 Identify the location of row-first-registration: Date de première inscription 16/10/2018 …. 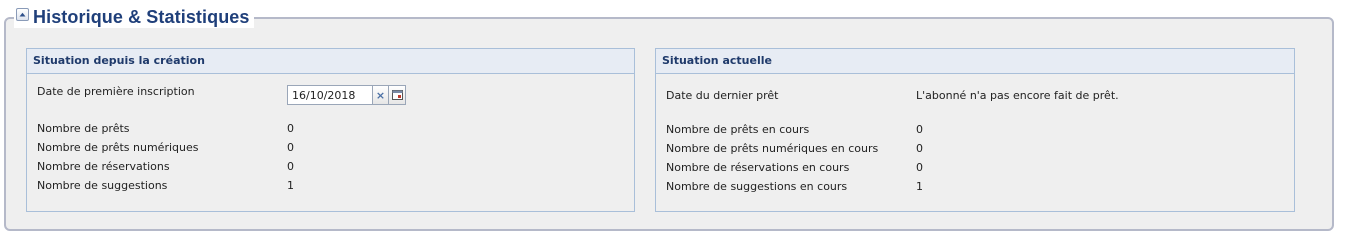
(332, 96).